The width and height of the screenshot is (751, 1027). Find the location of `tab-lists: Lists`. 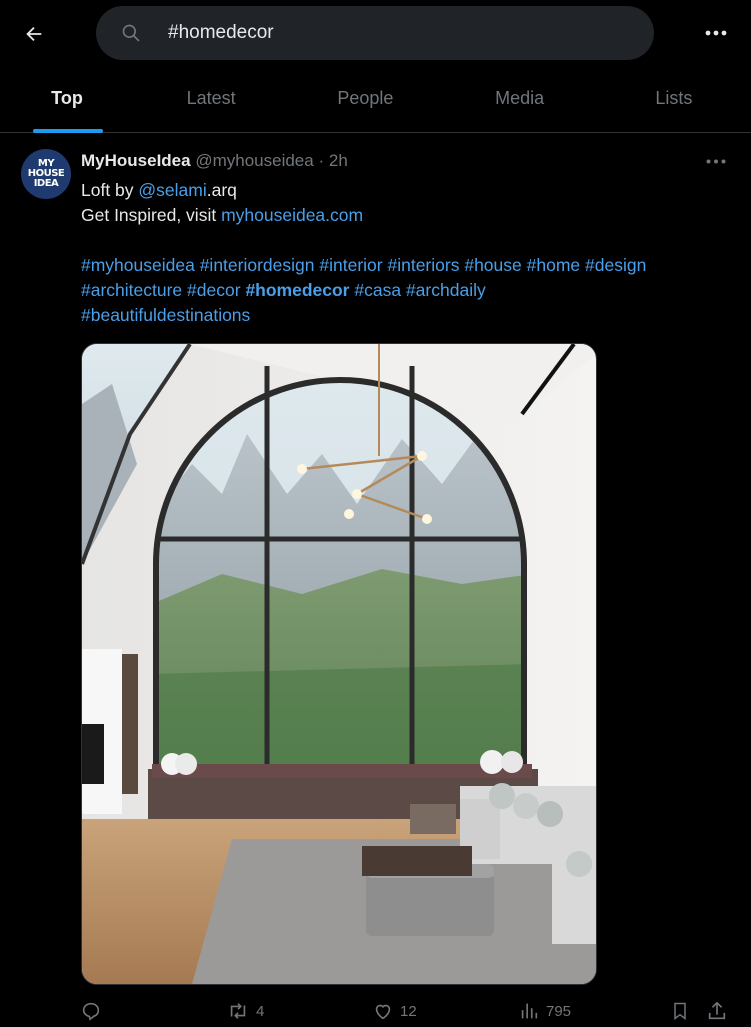

tab-lists: Lists is located at coordinates (674, 98).